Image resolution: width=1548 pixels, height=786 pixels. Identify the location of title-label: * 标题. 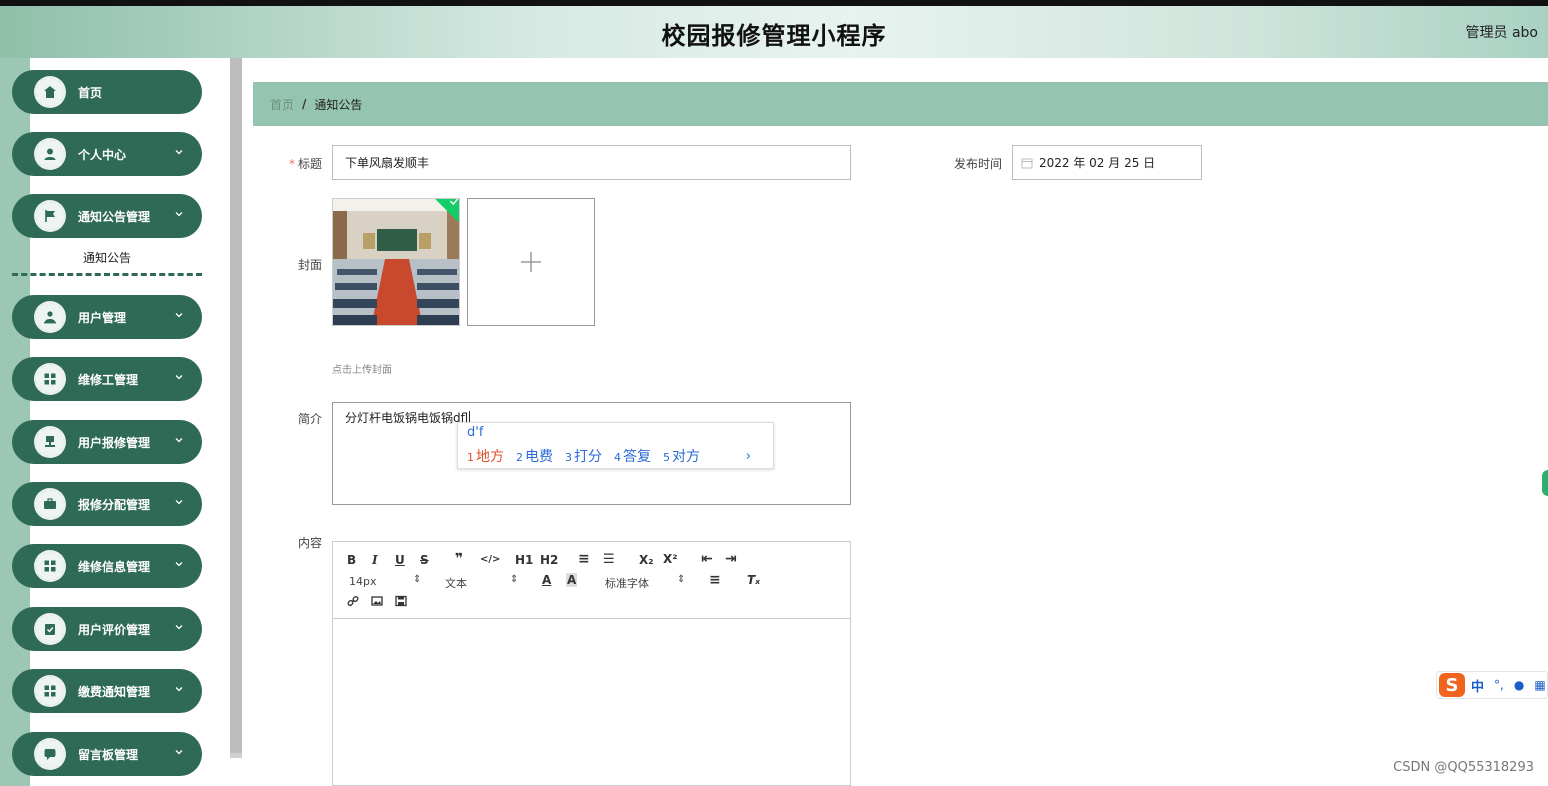
(303, 163).